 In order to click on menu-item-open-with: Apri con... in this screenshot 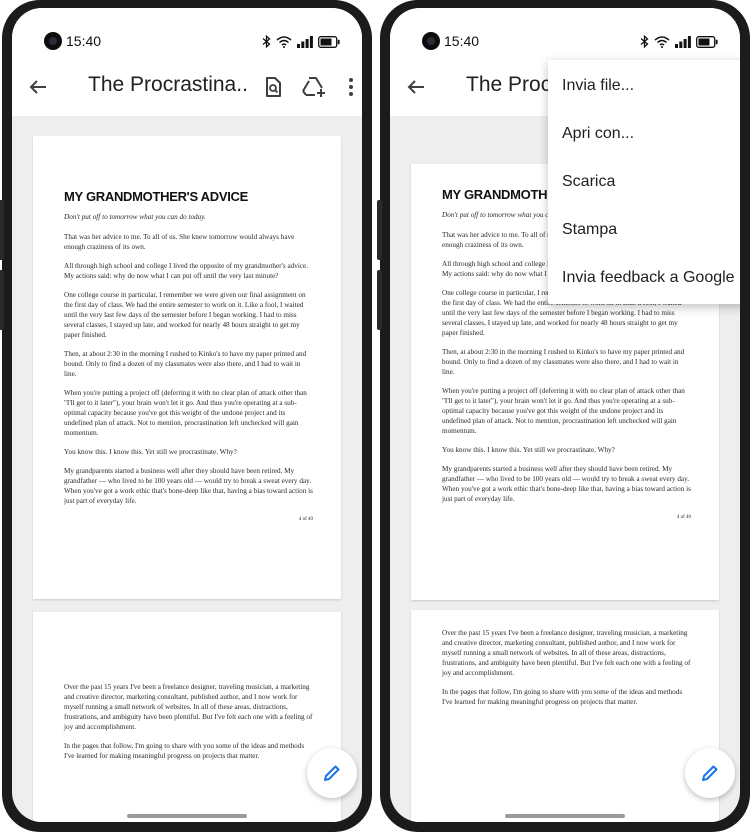, I will do `click(644, 134)`.